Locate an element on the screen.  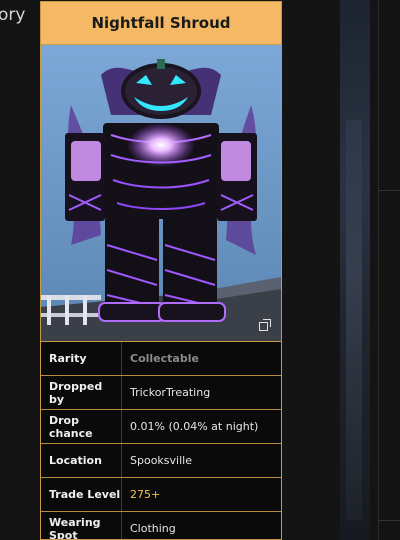
info-row-trade-level: Trade Level 275+ is located at coordinates (161, 495).